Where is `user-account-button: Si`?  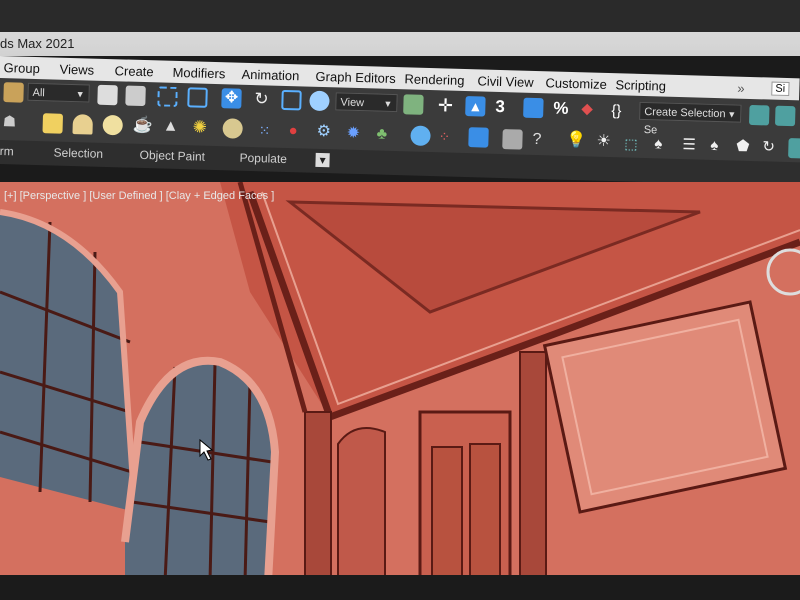
user-account-button: Si is located at coordinates (780, 89).